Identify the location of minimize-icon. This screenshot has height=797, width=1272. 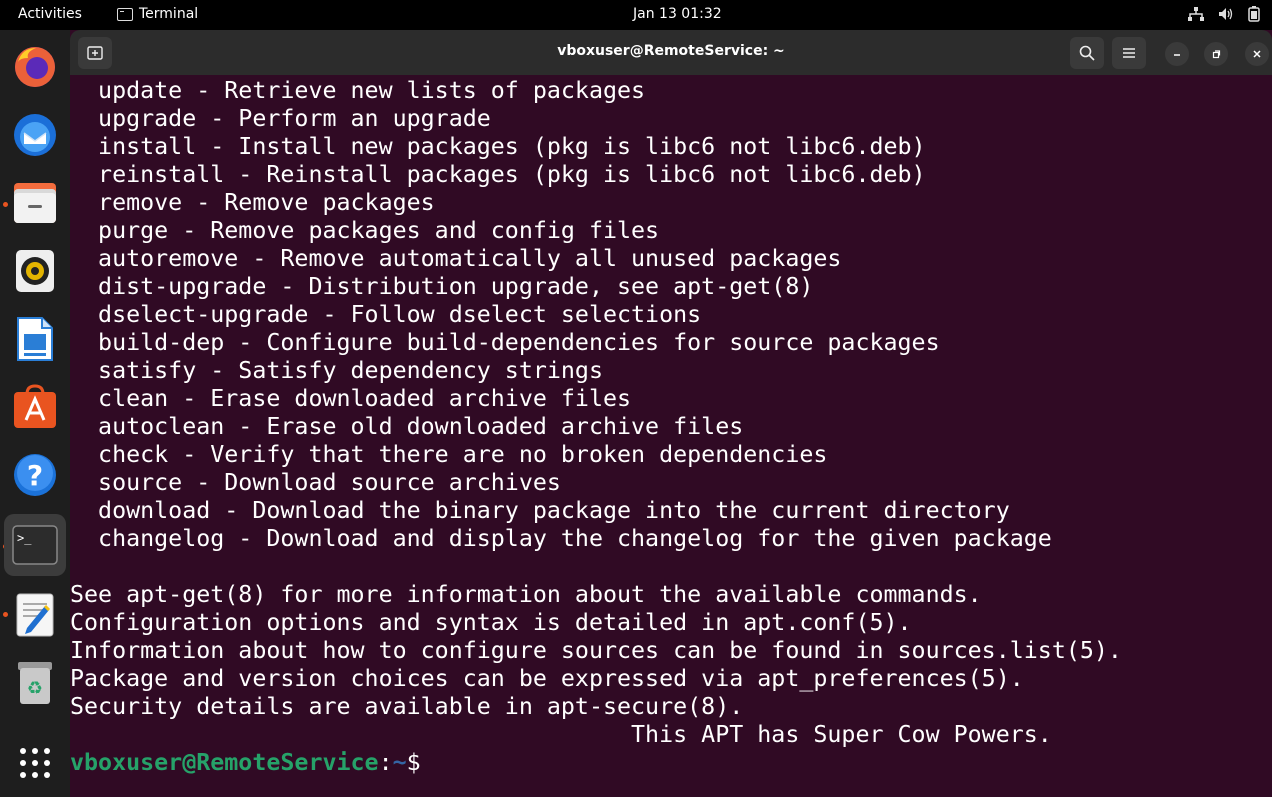
(1177, 55).